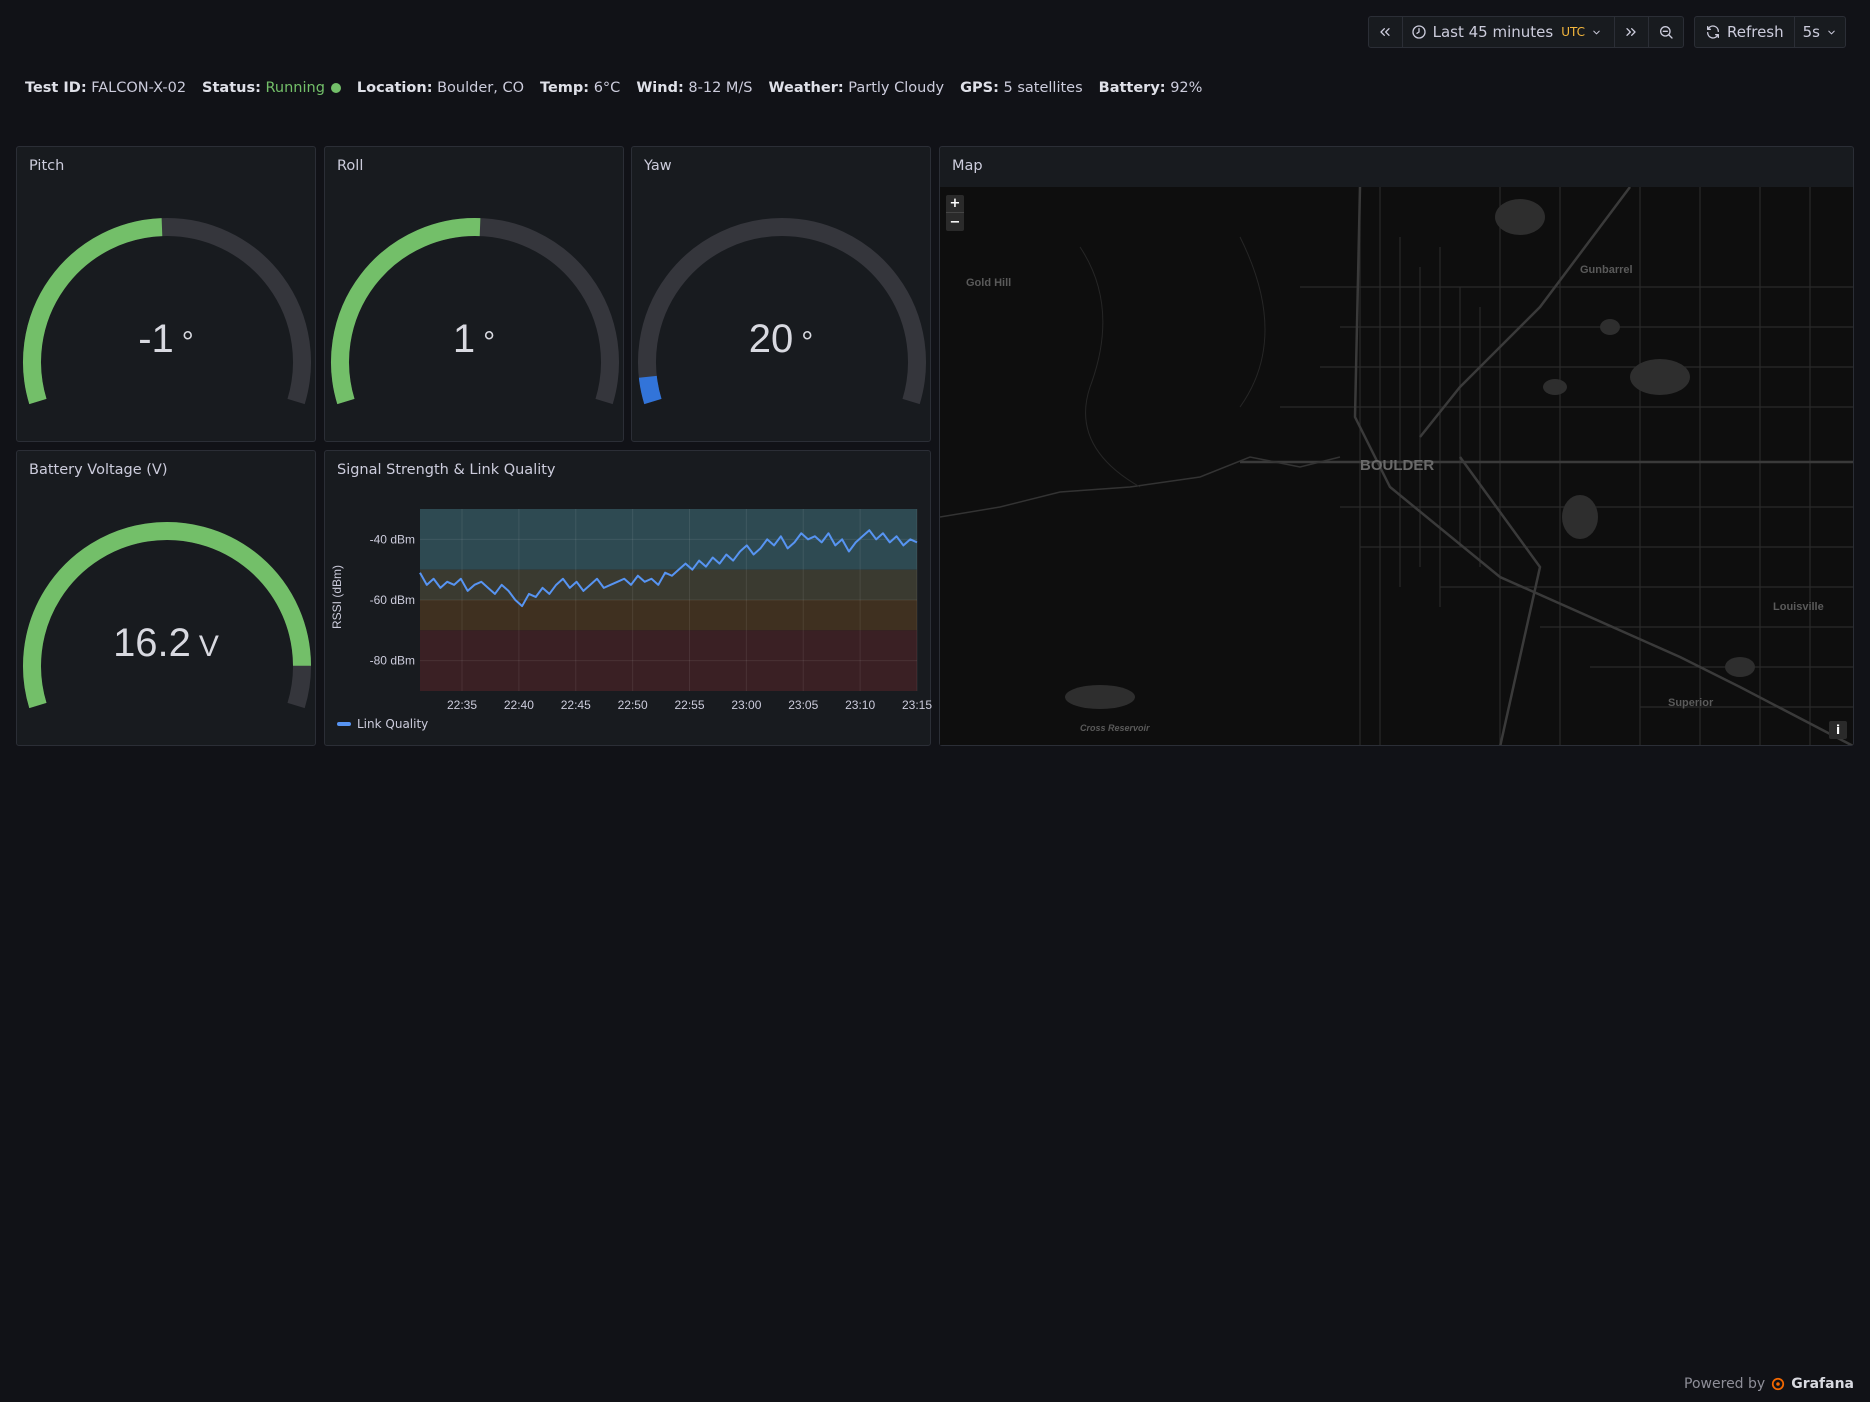  What do you see at coordinates (746, 705) in the screenshot?
I see `x-tick-label: 23:00` at bounding box center [746, 705].